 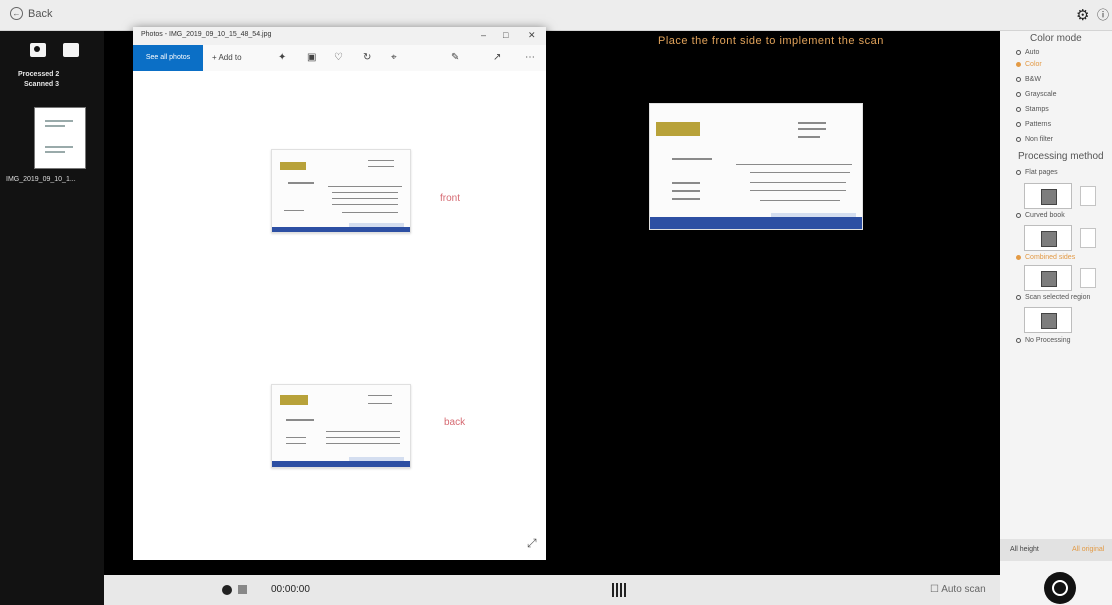 I want to click on record-icon, so click(x=227, y=590).